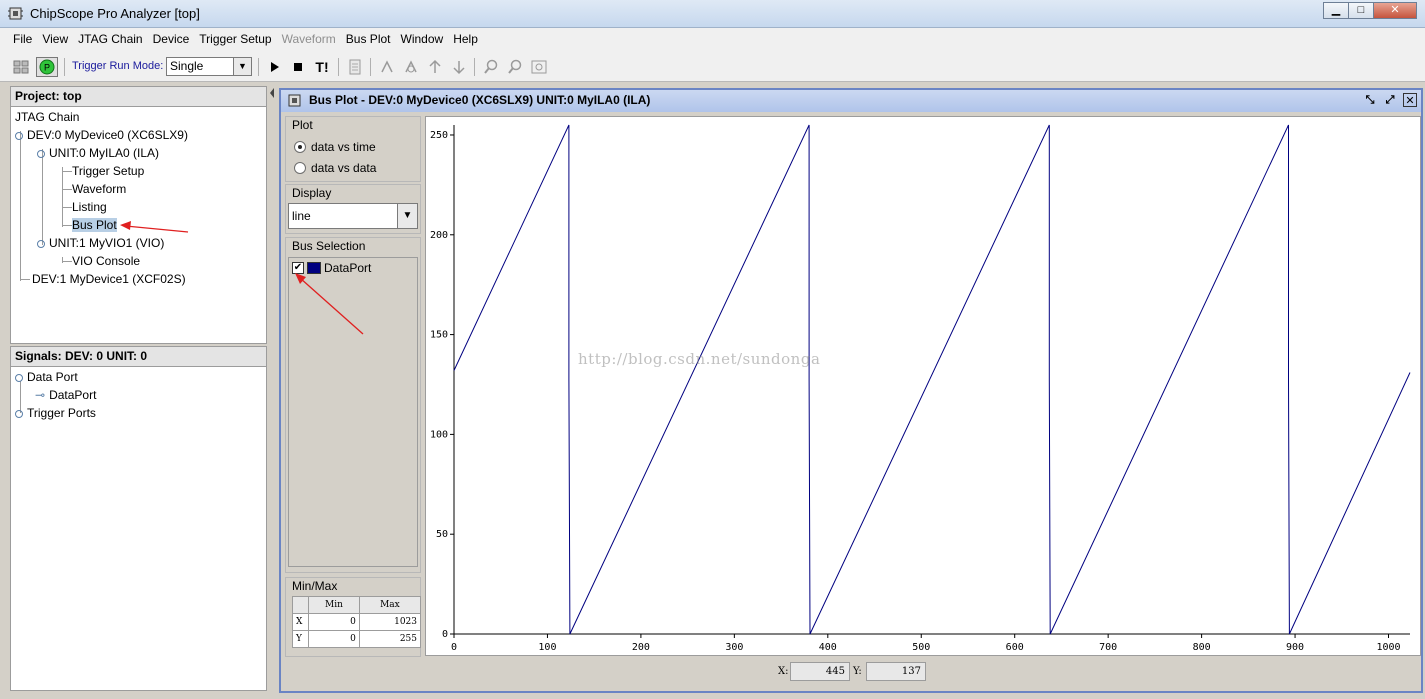 This screenshot has width=1425, height=699. I want to click on radio-data-vs-time-label: data vs time, so click(343, 147).